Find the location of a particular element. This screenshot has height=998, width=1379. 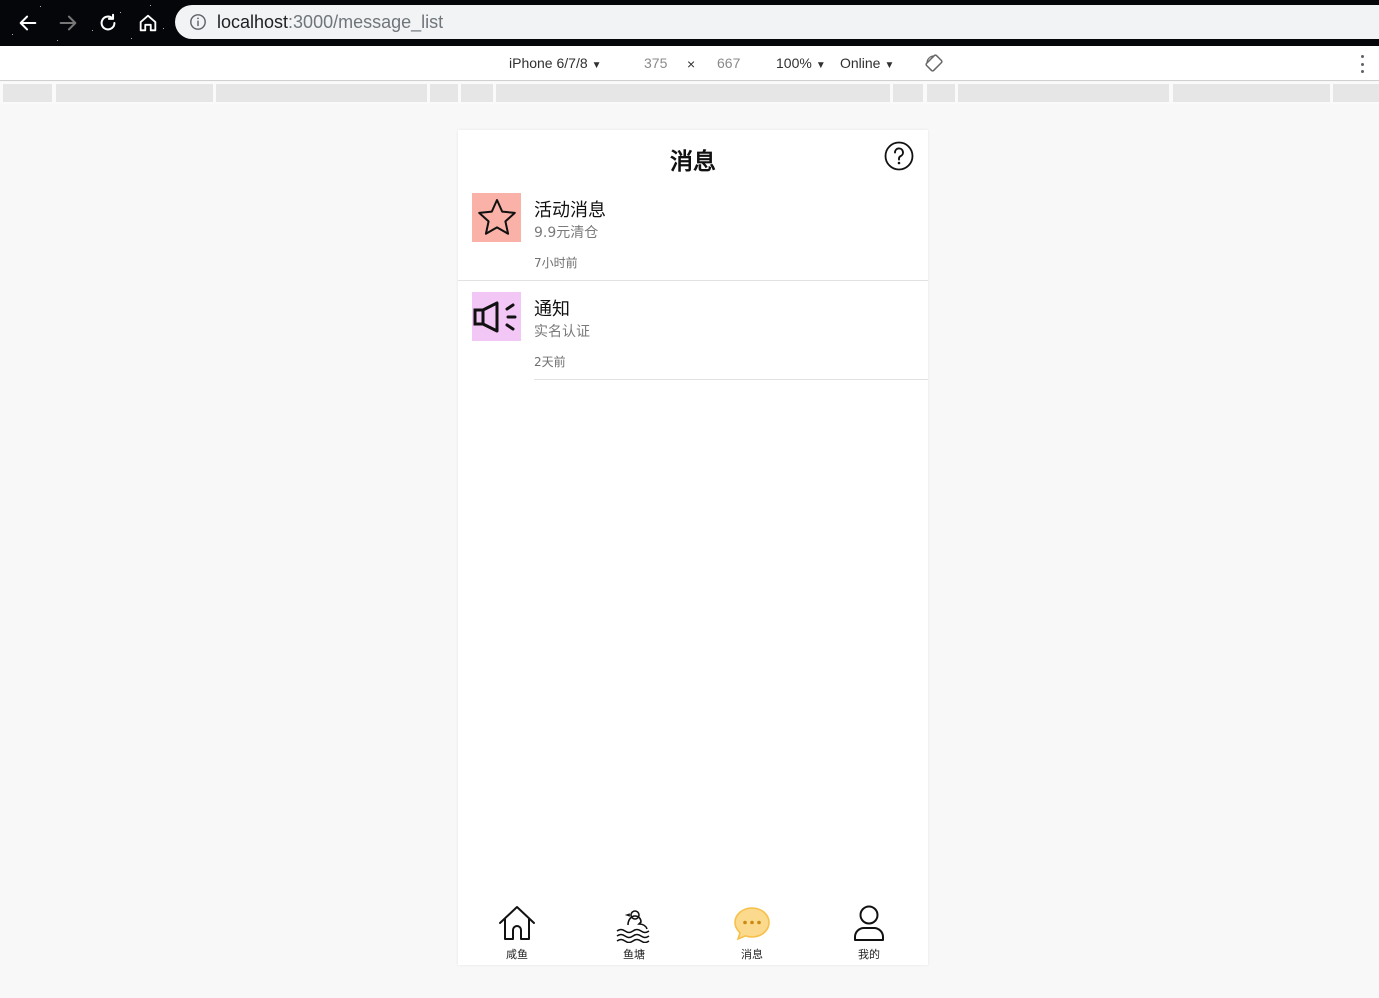

reload-button is located at coordinates (108, 23).